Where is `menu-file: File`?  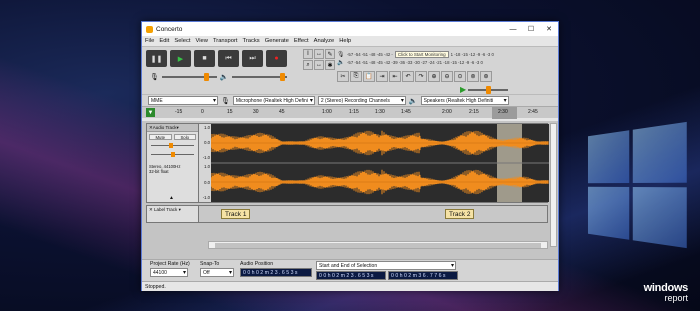
menu-file: File is located at coordinates (149, 41).